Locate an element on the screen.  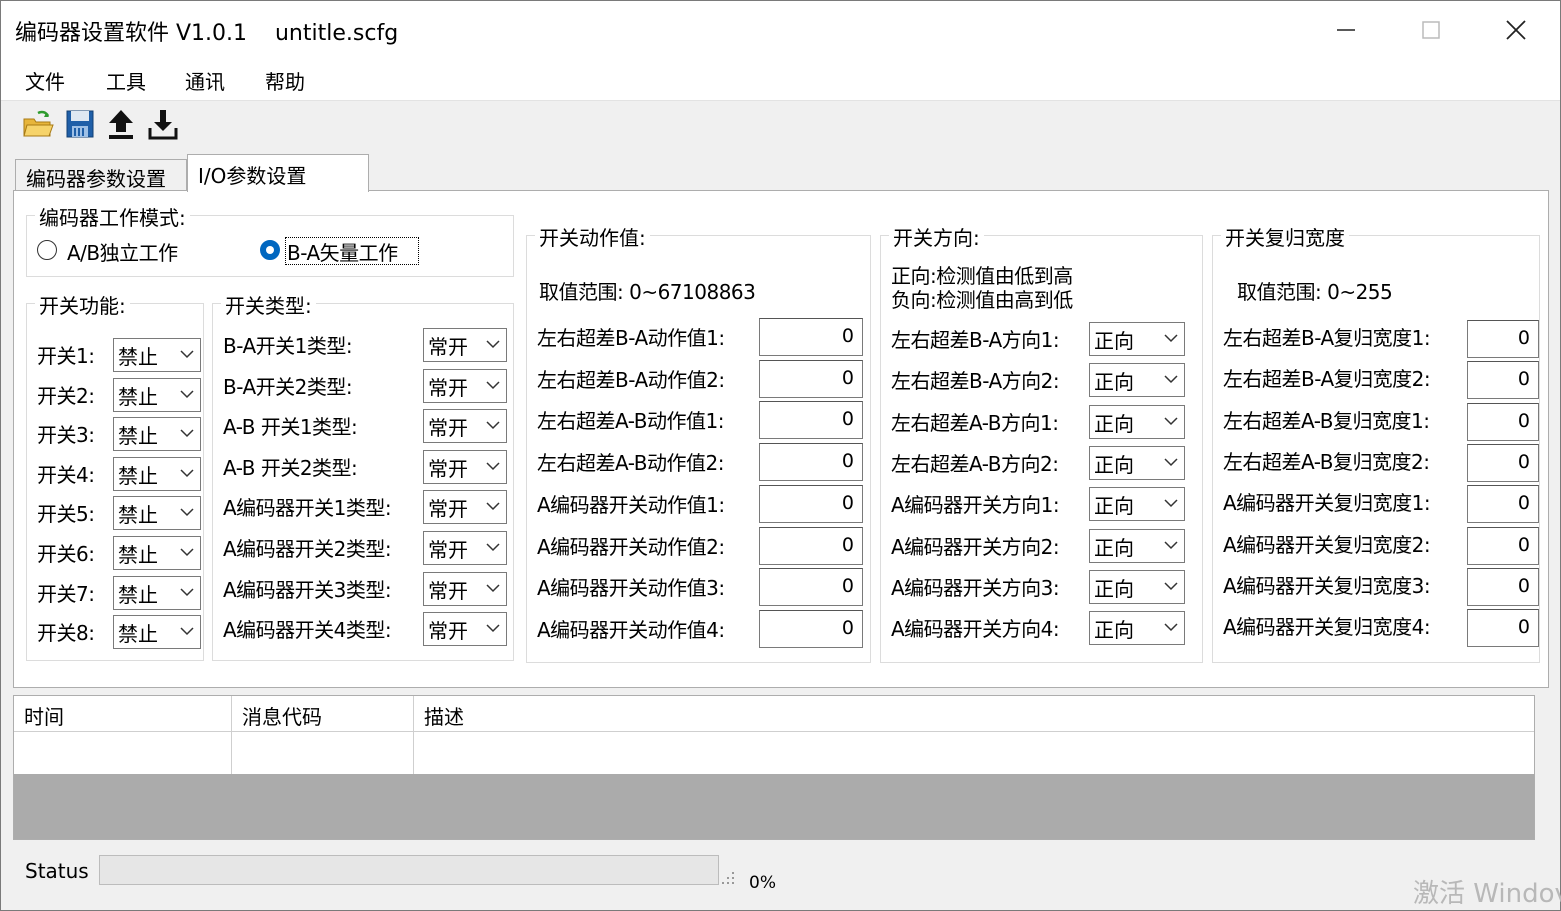
switch-type-title: 开关类型: is located at coordinates (268, 304).